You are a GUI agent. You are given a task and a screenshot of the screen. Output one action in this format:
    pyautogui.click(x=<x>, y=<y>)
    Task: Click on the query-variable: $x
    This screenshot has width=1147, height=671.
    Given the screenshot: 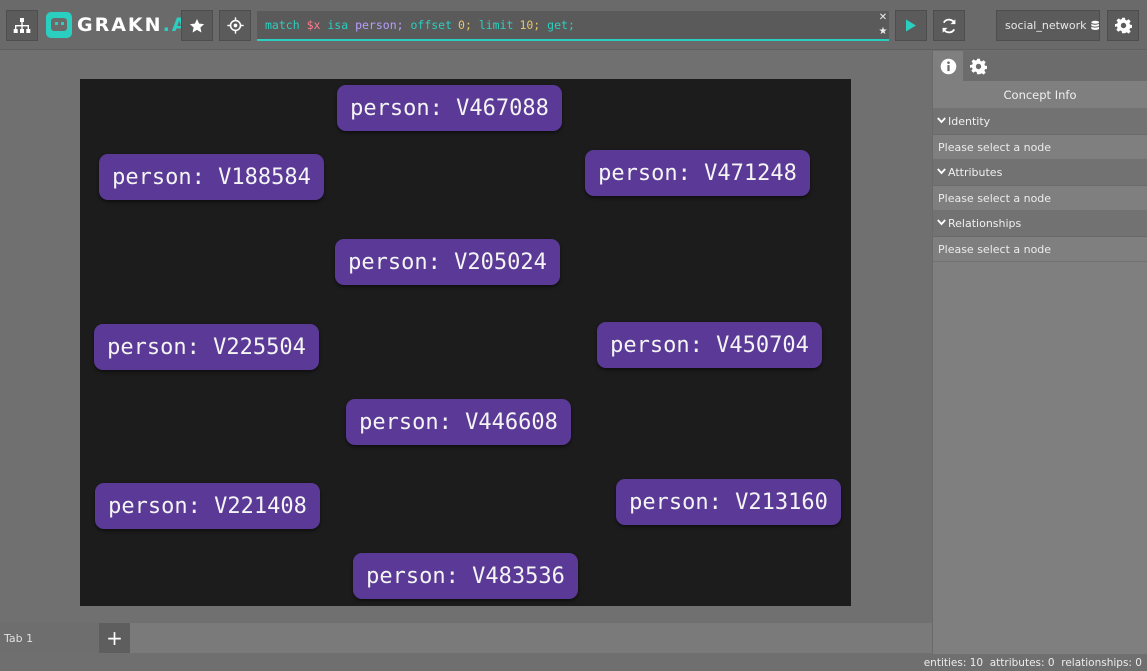 What is the action you would take?
    pyautogui.click(x=313, y=25)
    